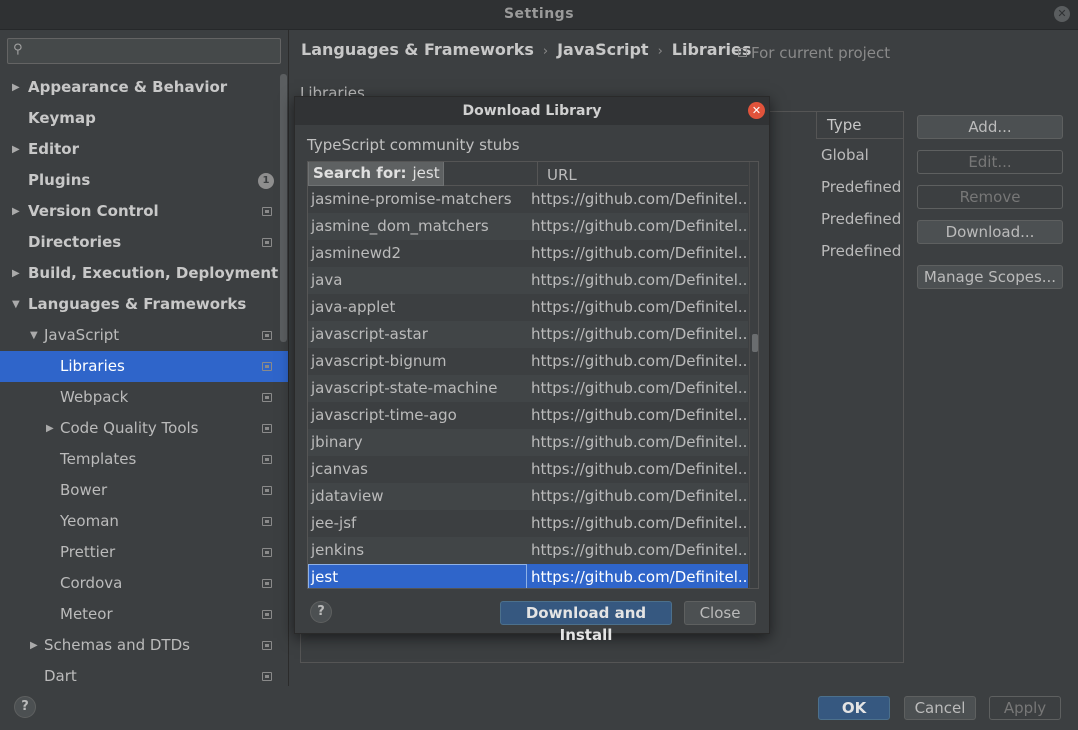 The height and width of the screenshot is (730, 1078). What do you see at coordinates (557, 174) in the screenshot?
I see `url-column-header: URL` at bounding box center [557, 174].